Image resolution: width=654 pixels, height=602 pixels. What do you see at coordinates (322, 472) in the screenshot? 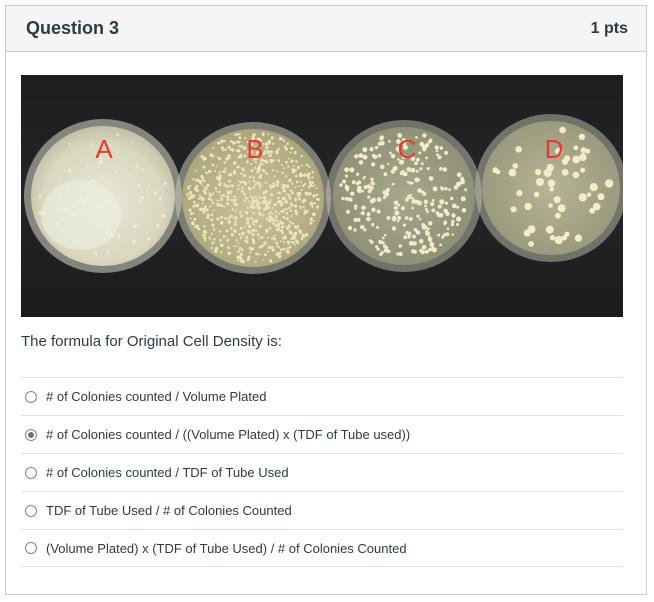
I see `answer-option: # of Colonies counted / TDF of Tube Used` at bounding box center [322, 472].